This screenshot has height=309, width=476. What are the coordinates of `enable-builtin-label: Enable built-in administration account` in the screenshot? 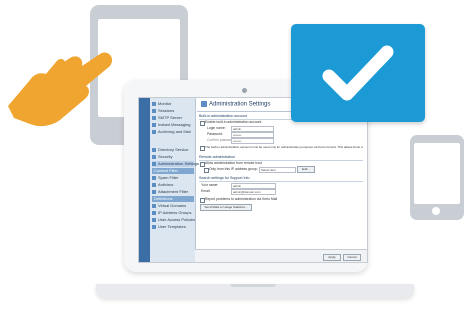 It's located at (233, 122).